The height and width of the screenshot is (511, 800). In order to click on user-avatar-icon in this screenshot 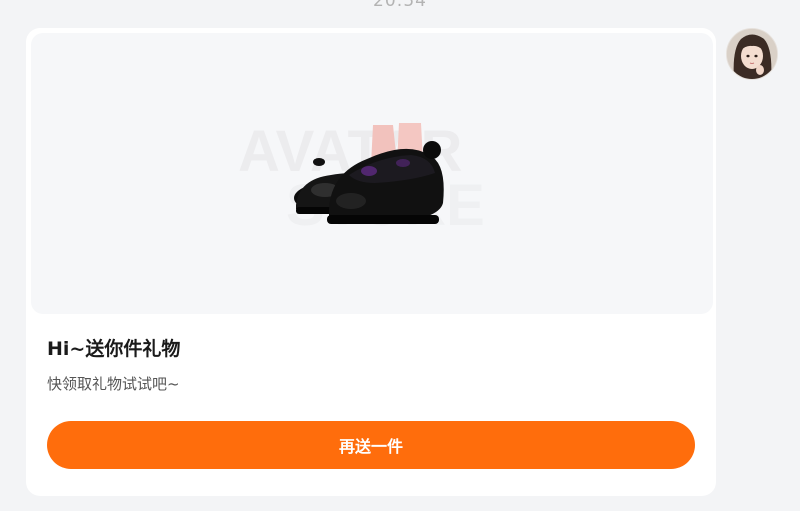, I will do `click(752, 54)`.